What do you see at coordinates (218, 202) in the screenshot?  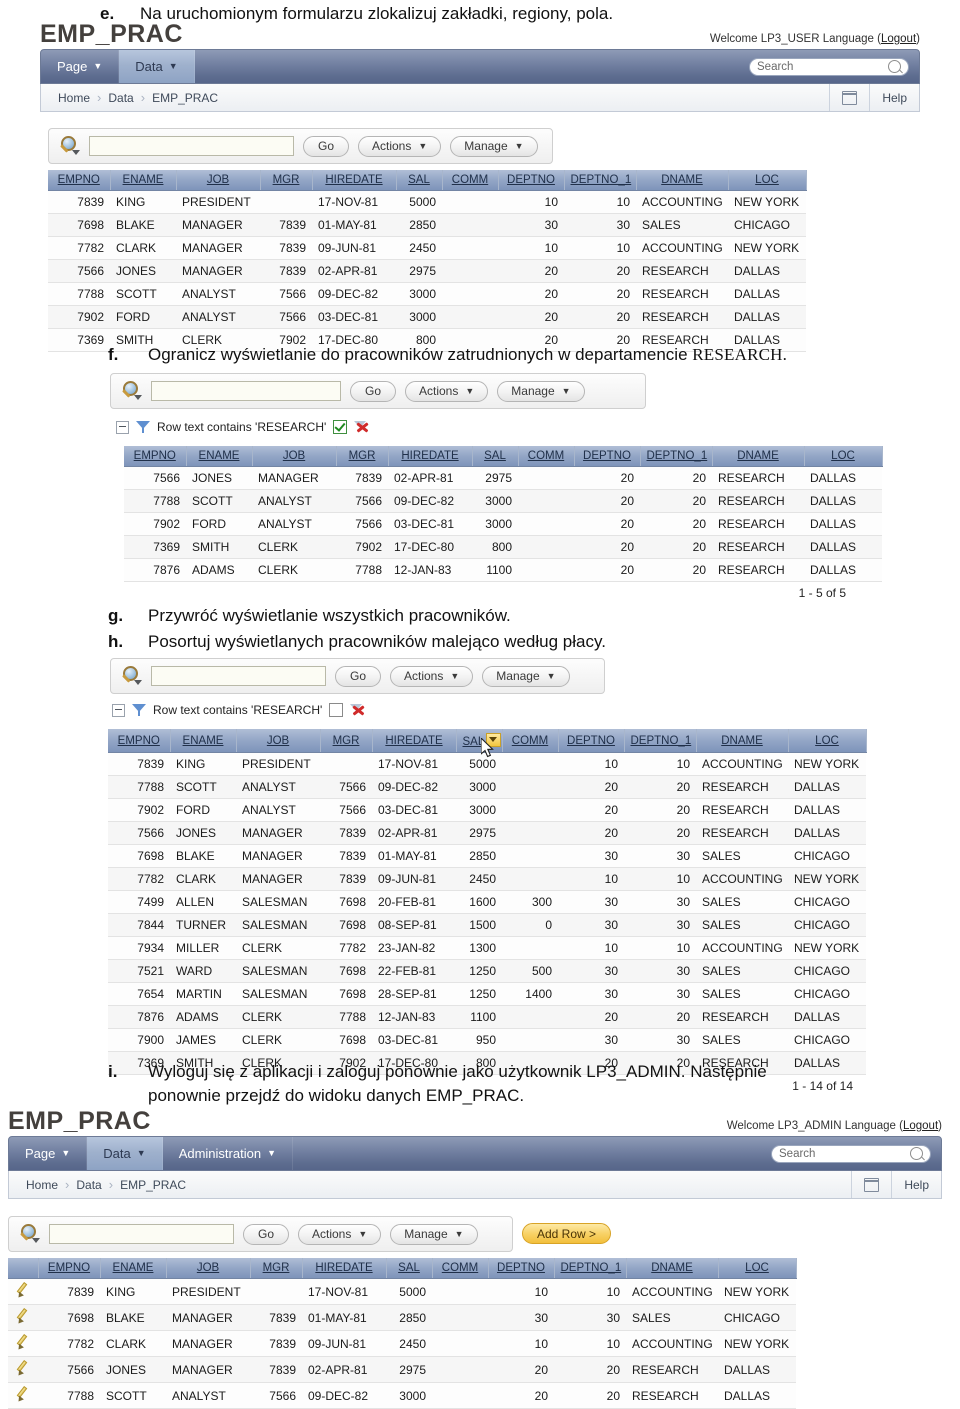 I see `table-cell-job: PRESIDENT` at bounding box center [218, 202].